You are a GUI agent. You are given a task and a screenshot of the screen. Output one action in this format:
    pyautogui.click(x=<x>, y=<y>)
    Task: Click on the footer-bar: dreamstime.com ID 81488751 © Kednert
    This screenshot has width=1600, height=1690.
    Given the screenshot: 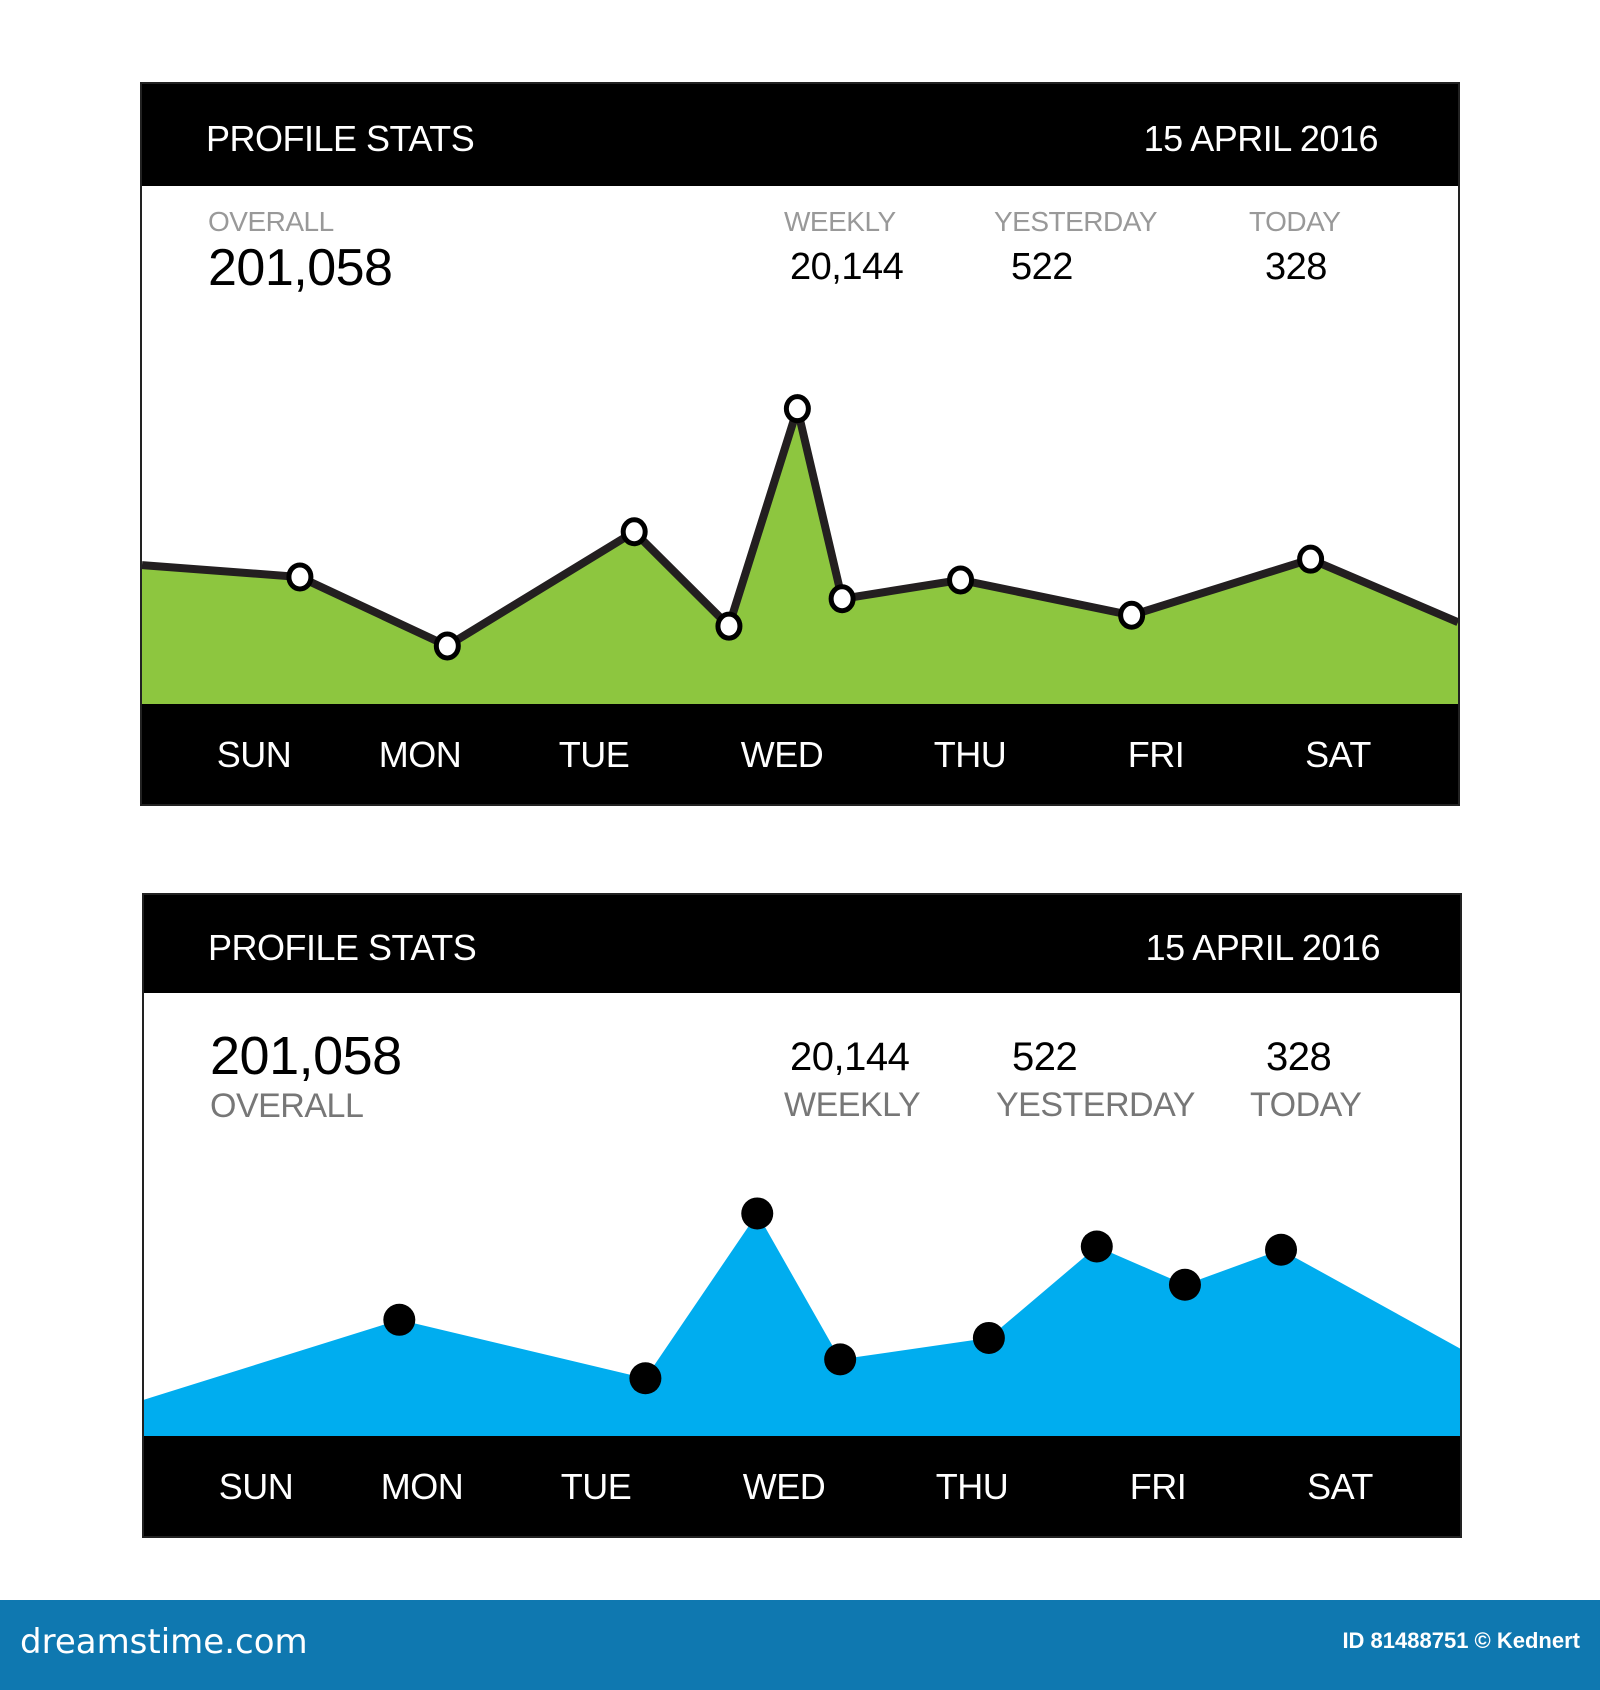 What is the action you would take?
    pyautogui.click(x=800, y=1645)
    